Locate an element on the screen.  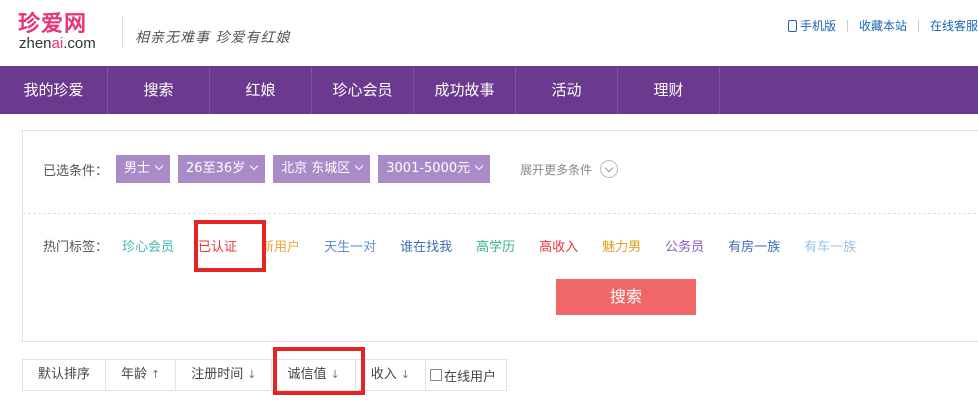
sort-age: 年龄 ↑ is located at coordinates (141, 375).